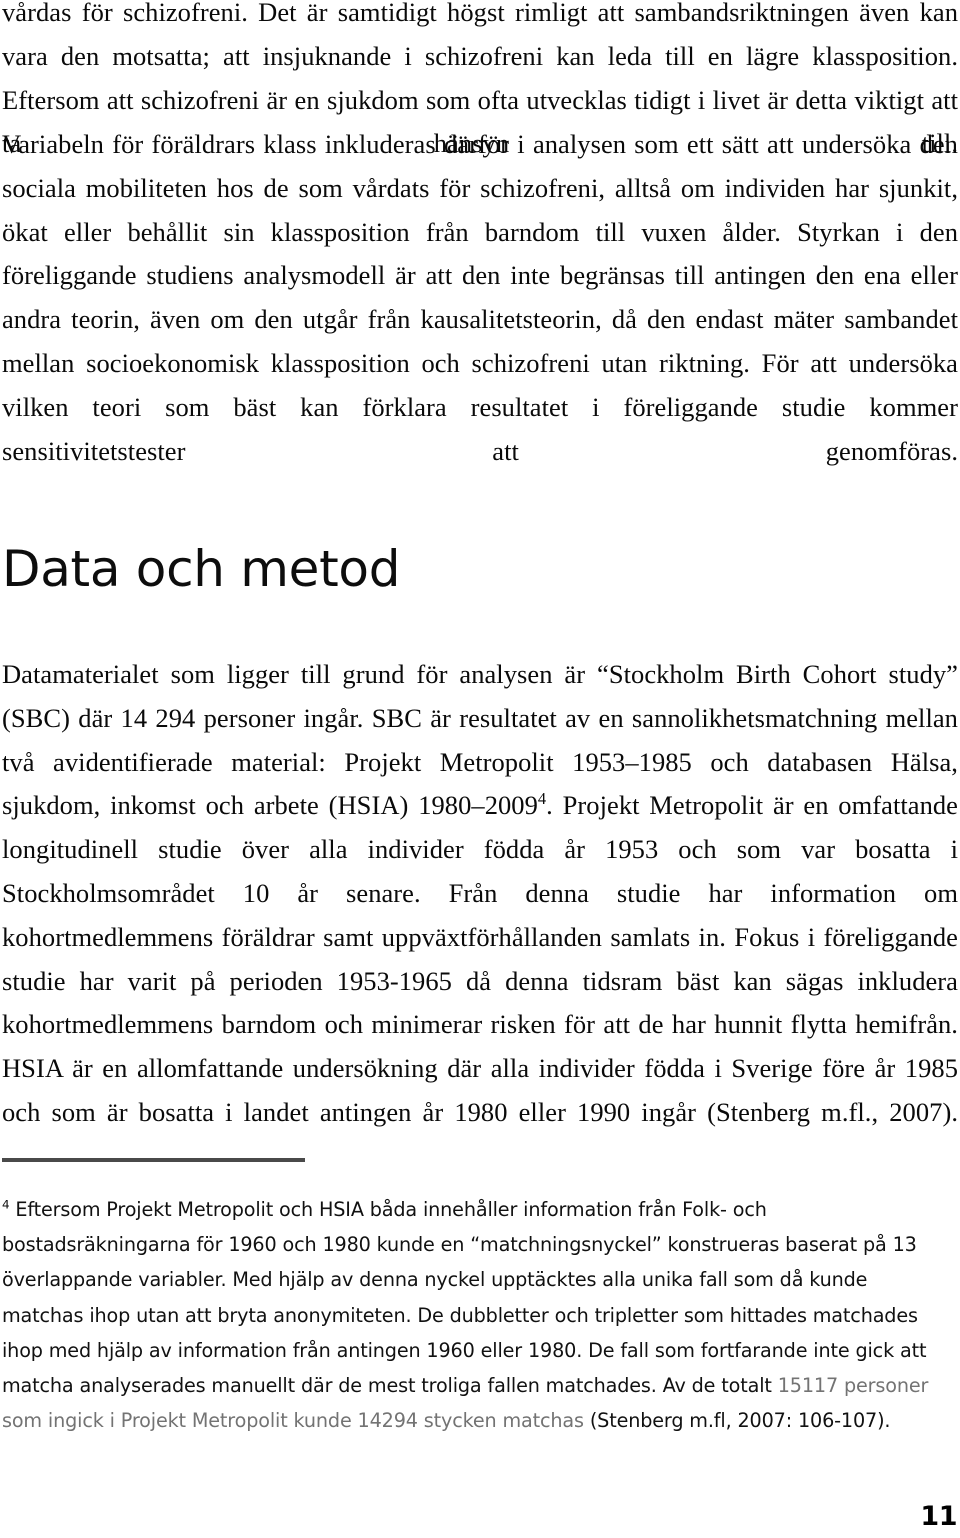 The height and width of the screenshot is (1538, 960). What do you see at coordinates (938, 1516) in the screenshot?
I see `page-number: 11` at bounding box center [938, 1516].